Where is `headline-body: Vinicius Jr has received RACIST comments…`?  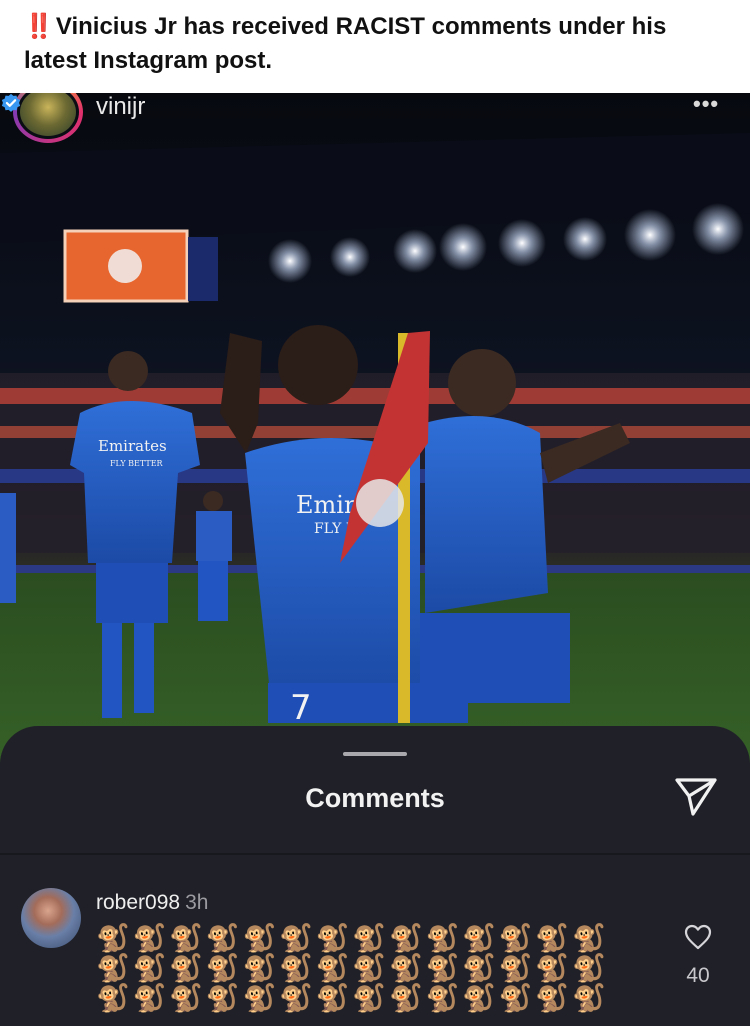 headline-body: Vinicius Jr has received RACIST comments… is located at coordinates (345, 43).